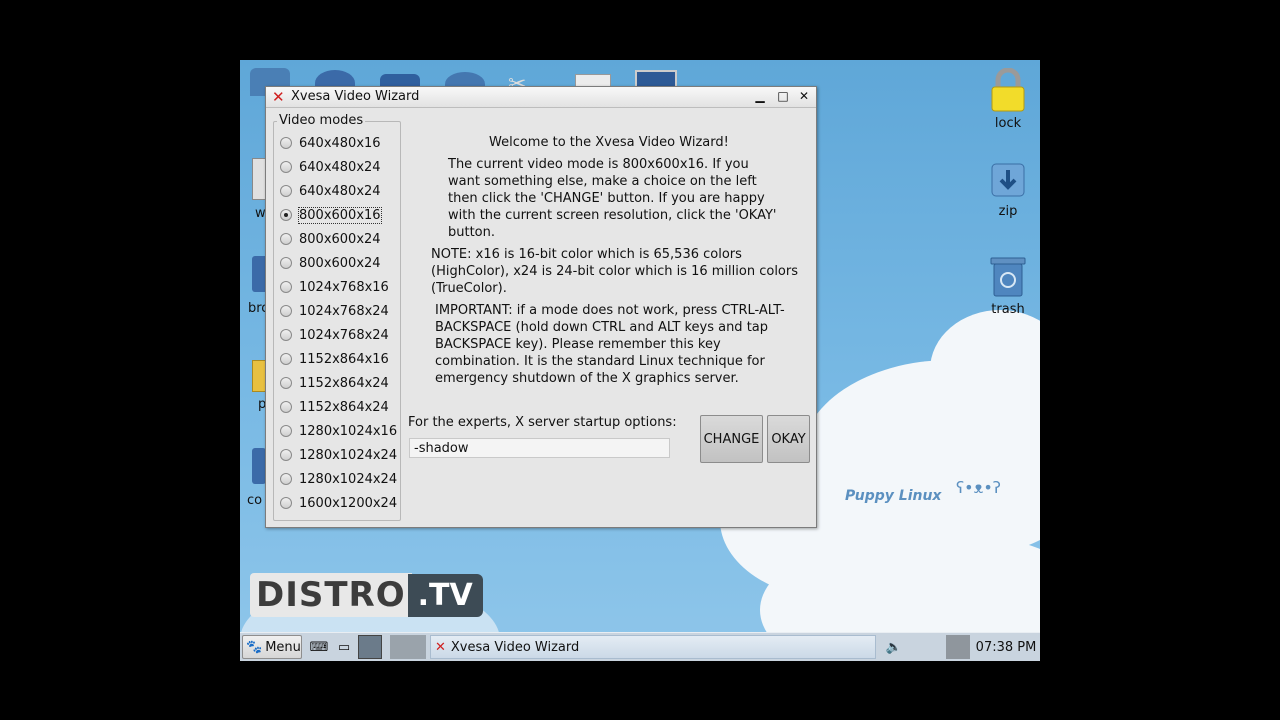  What do you see at coordinates (894, 647) in the screenshot?
I see `speaker-icon: 🔈` at bounding box center [894, 647].